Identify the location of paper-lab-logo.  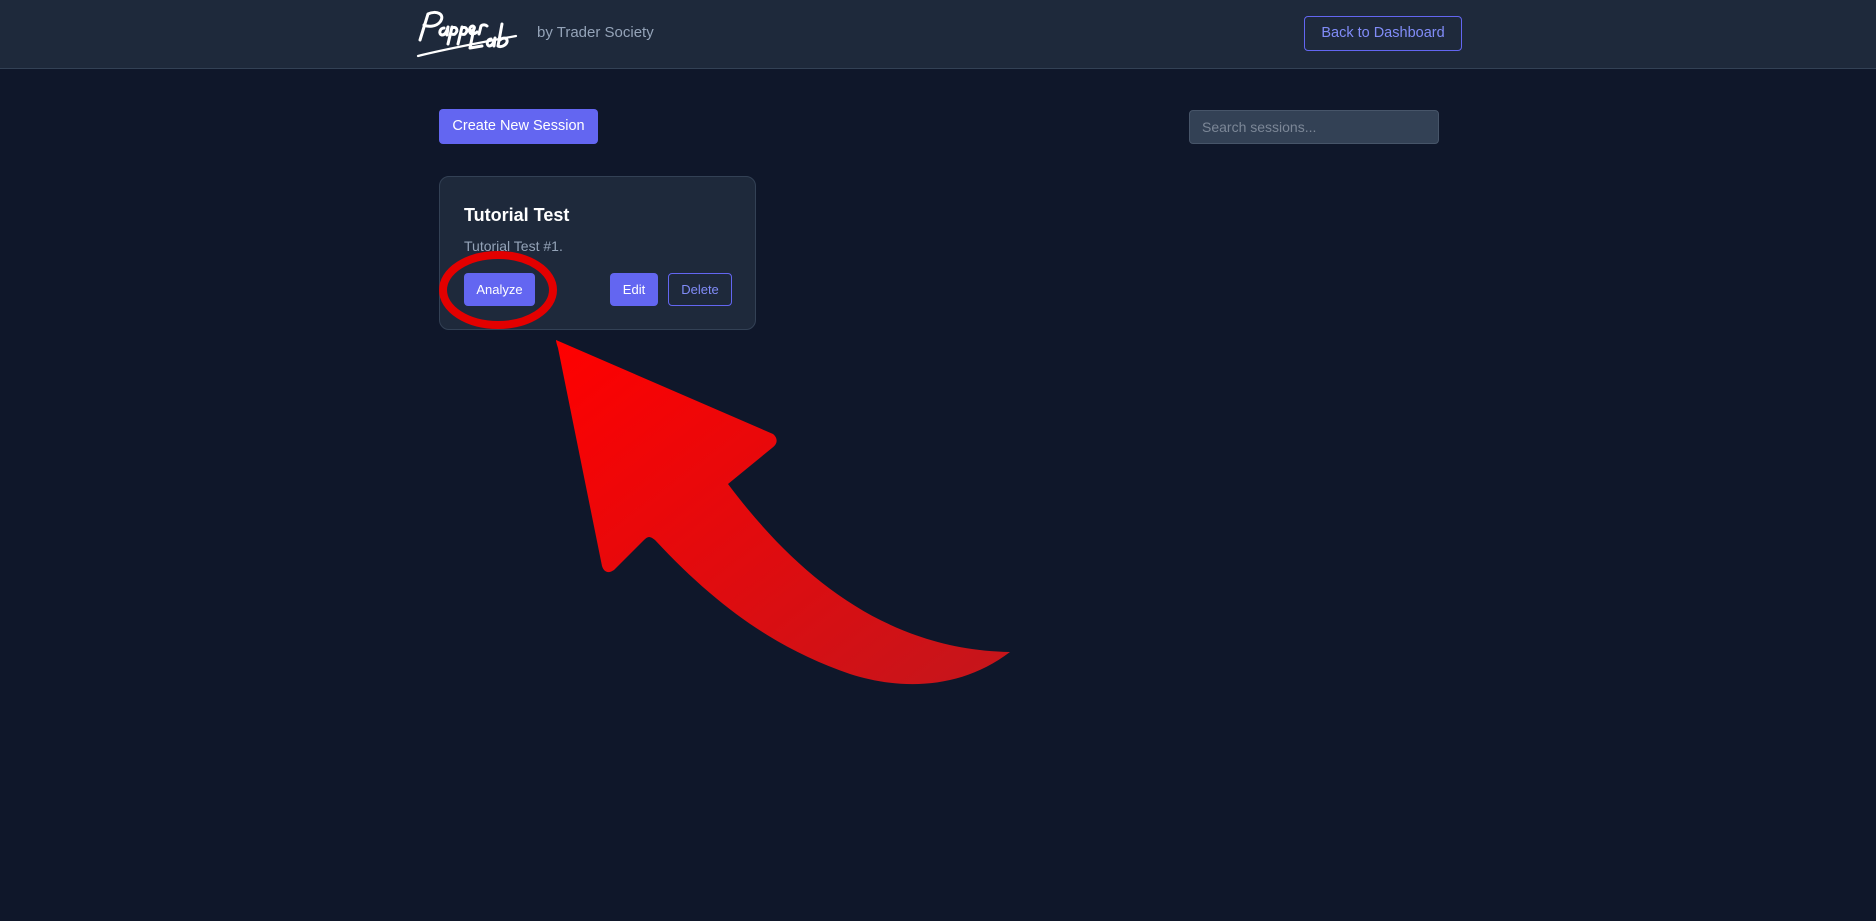
(469, 34).